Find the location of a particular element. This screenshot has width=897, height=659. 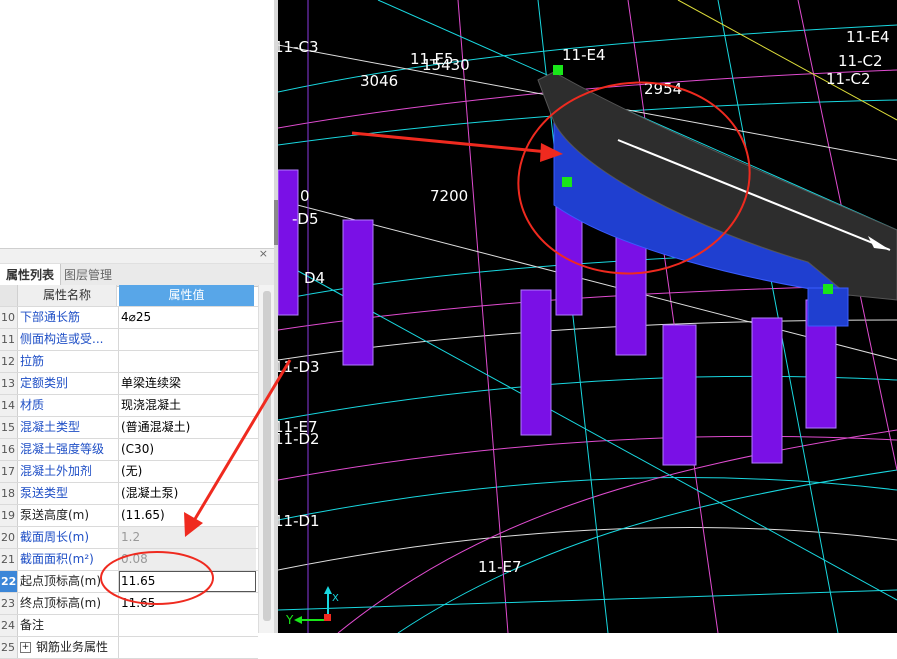

property-name: 下部通长筋 is located at coordinates (68, 317).